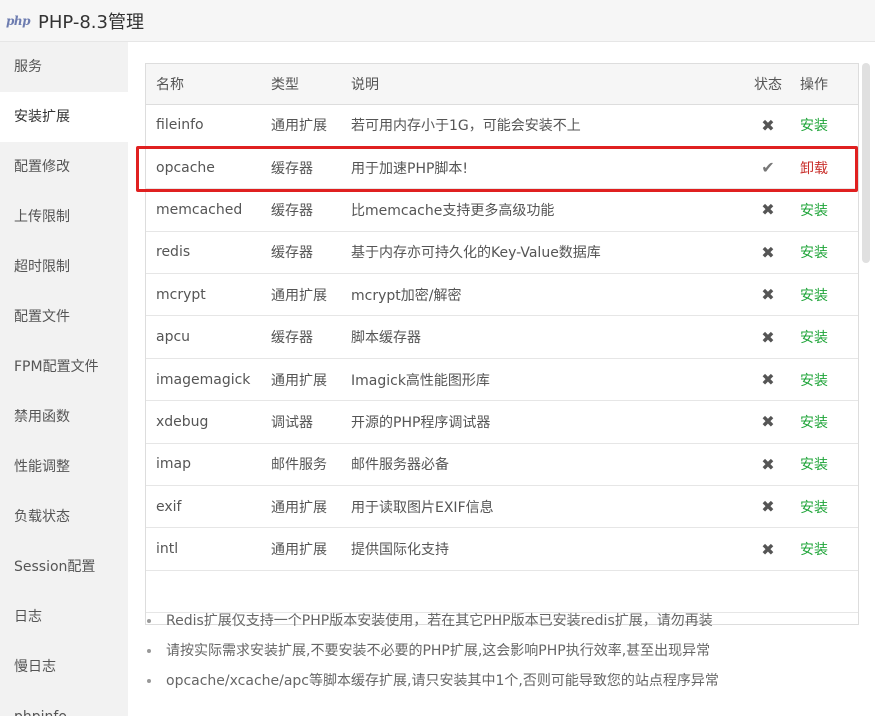 This screenshot has height=716, width=875. What do you see at coordinates (543, 380) in the screenshot?
I see `extension-description: Imagick高性能图形库` at bounding box center [543, 380].